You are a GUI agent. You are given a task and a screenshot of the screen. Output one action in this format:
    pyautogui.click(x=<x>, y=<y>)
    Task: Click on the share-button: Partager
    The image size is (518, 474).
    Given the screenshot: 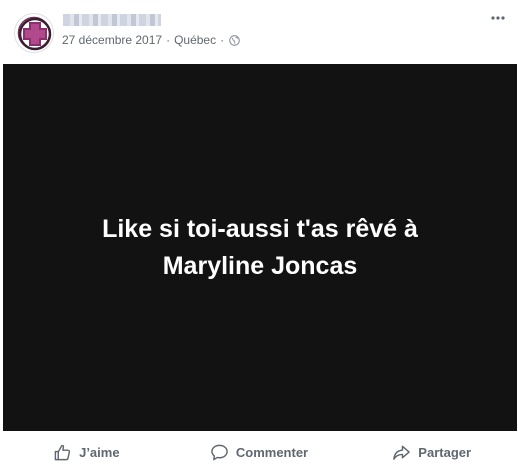 What is the action you would take?
    pyautogui.click(x=431, y=452)
    